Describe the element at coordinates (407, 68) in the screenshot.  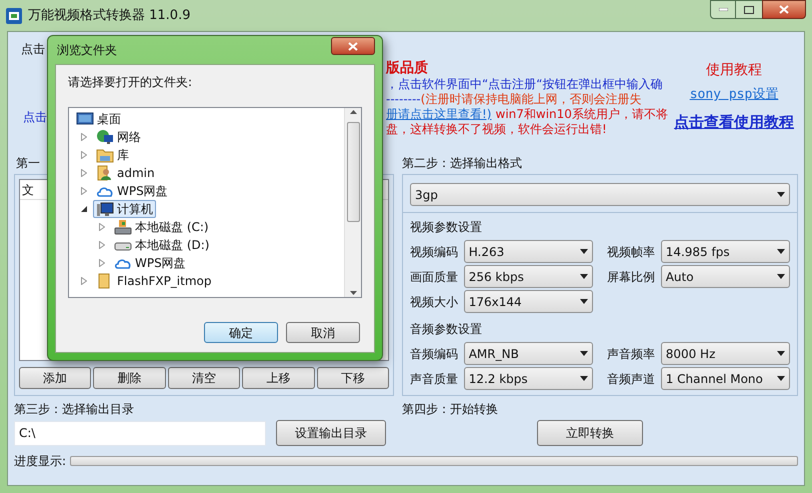
I see `headline: 版品质` at that location.